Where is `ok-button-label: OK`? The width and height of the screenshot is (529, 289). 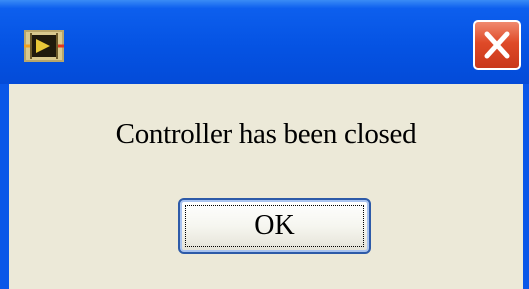
ok-button-label: OK is located at coordinates (274, 225).